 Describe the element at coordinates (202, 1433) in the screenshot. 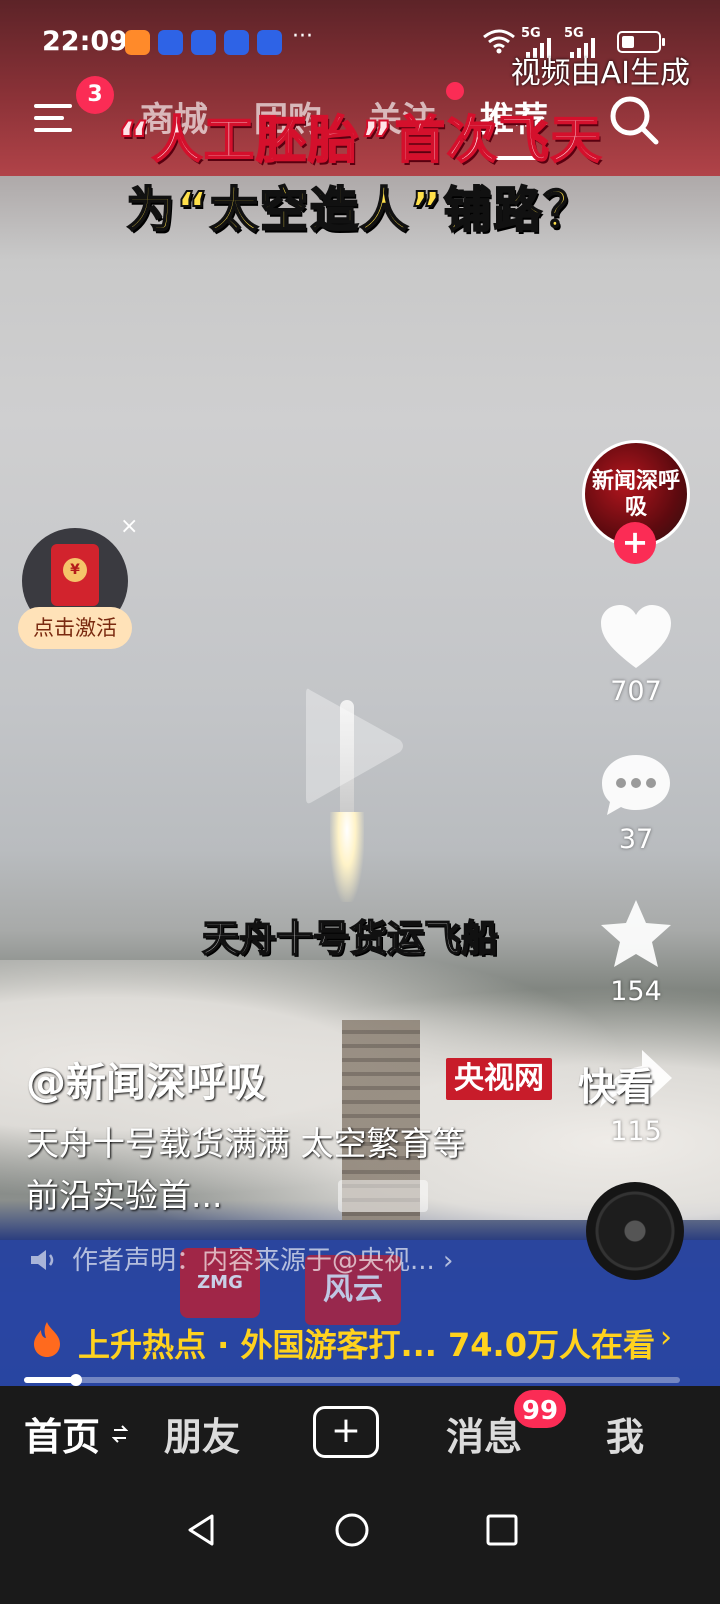

I see `tab-friends: 朋友` at that location.